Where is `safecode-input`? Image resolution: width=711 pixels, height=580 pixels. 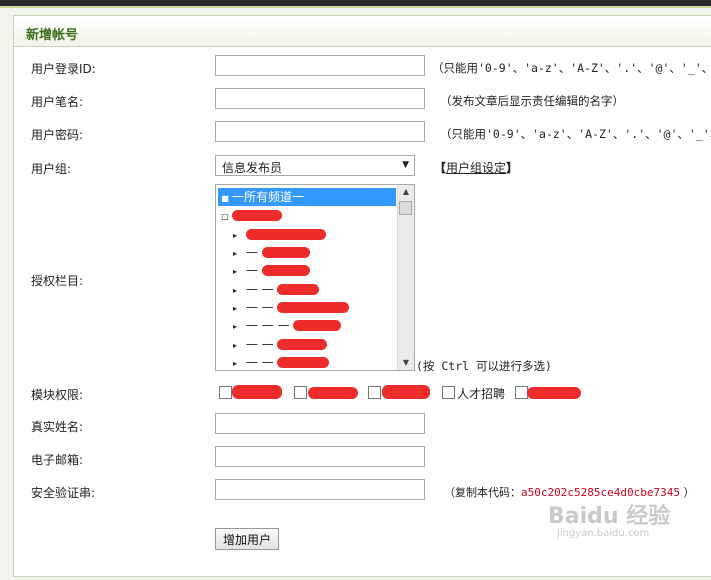
safecode-input is located at coordinates (320, 489).